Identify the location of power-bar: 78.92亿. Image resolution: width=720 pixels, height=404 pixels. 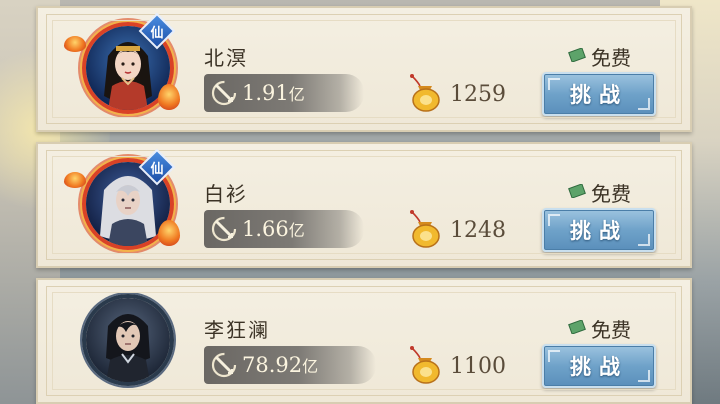
(290, 365).